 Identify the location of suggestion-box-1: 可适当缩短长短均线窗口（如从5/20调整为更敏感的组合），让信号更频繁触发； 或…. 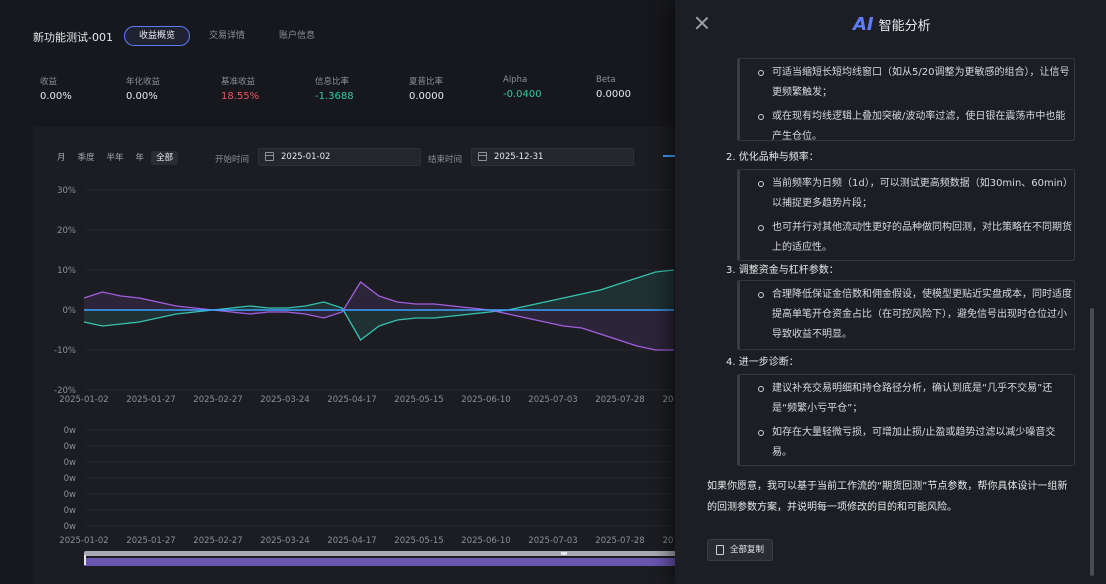
(906, 100).